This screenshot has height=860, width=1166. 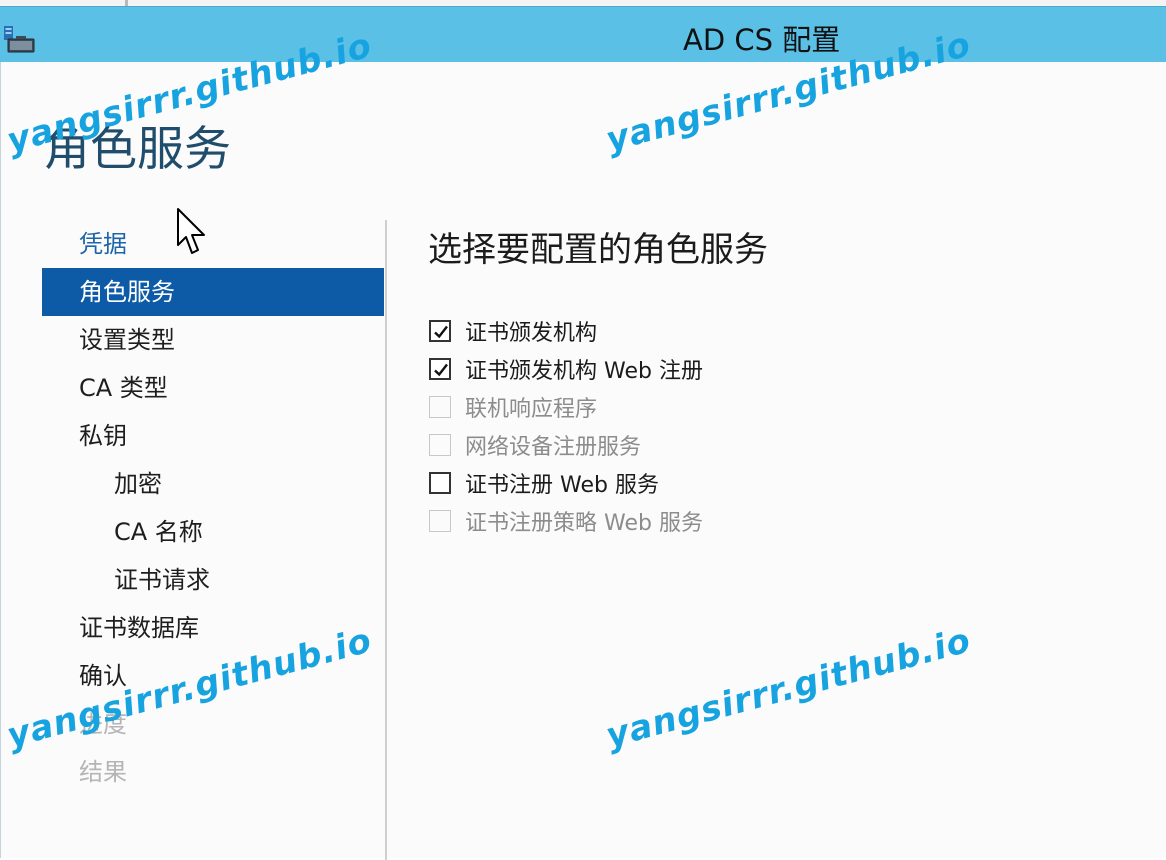 What do you see at coordinates (213, 532) in the screenshot?
I see `nav-item-ca-name: CA 名称` at bounding box center [213, 532].